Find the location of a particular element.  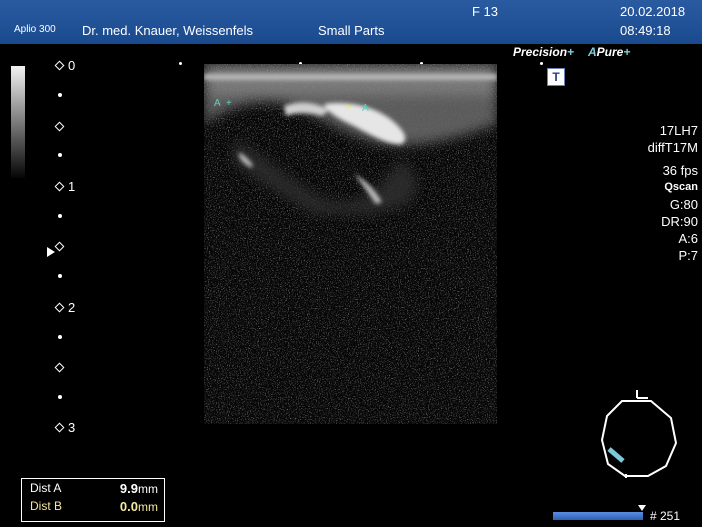

exam-date: 20.02.2018 is located at coordinates (653, 11).